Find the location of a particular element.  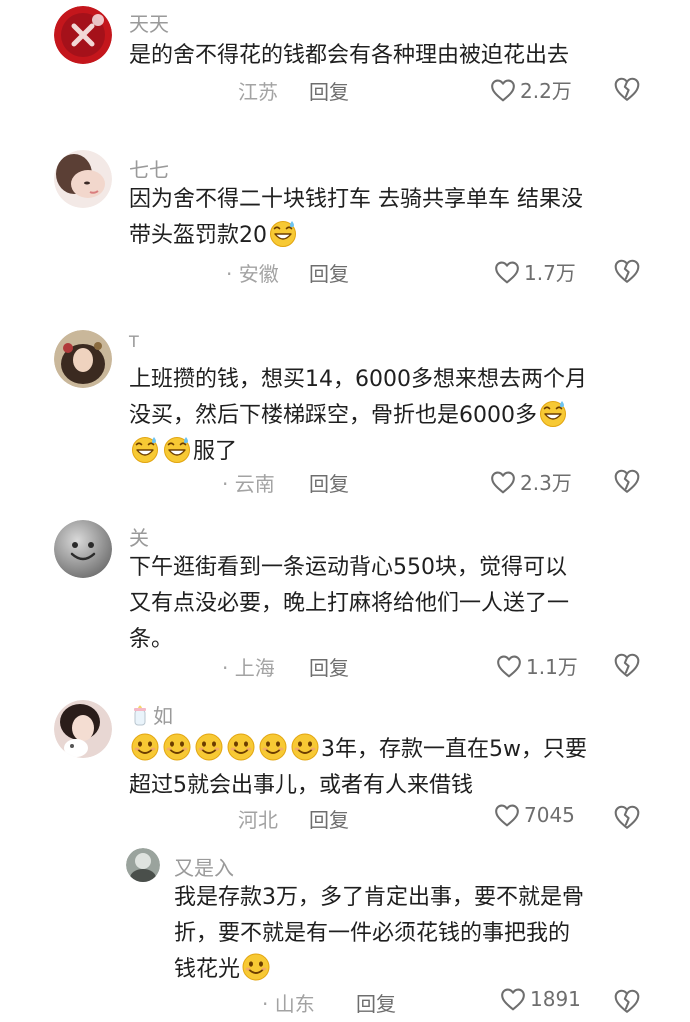

comment-text-line: 钱花光 is located at coordinates (207, 969).